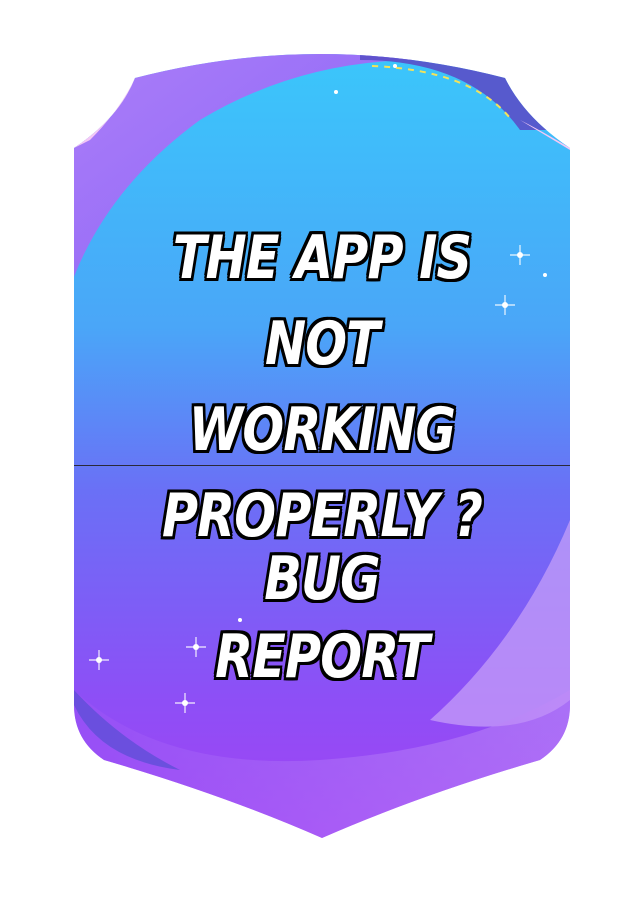 This screenshot has width=644, height=900. Describe the element at coordinates (322, 657) in the screenshot. I see `cta-line-2: REPORT` at that location.